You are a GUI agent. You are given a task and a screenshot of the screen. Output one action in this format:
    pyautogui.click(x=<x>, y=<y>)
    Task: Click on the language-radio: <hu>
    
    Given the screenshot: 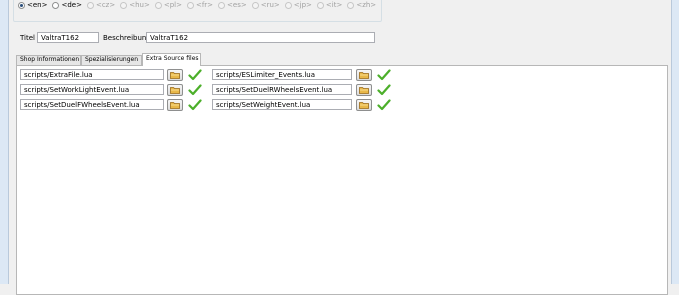 What is the action you would take?
    pyautogui.click(x=135, y=5)
    